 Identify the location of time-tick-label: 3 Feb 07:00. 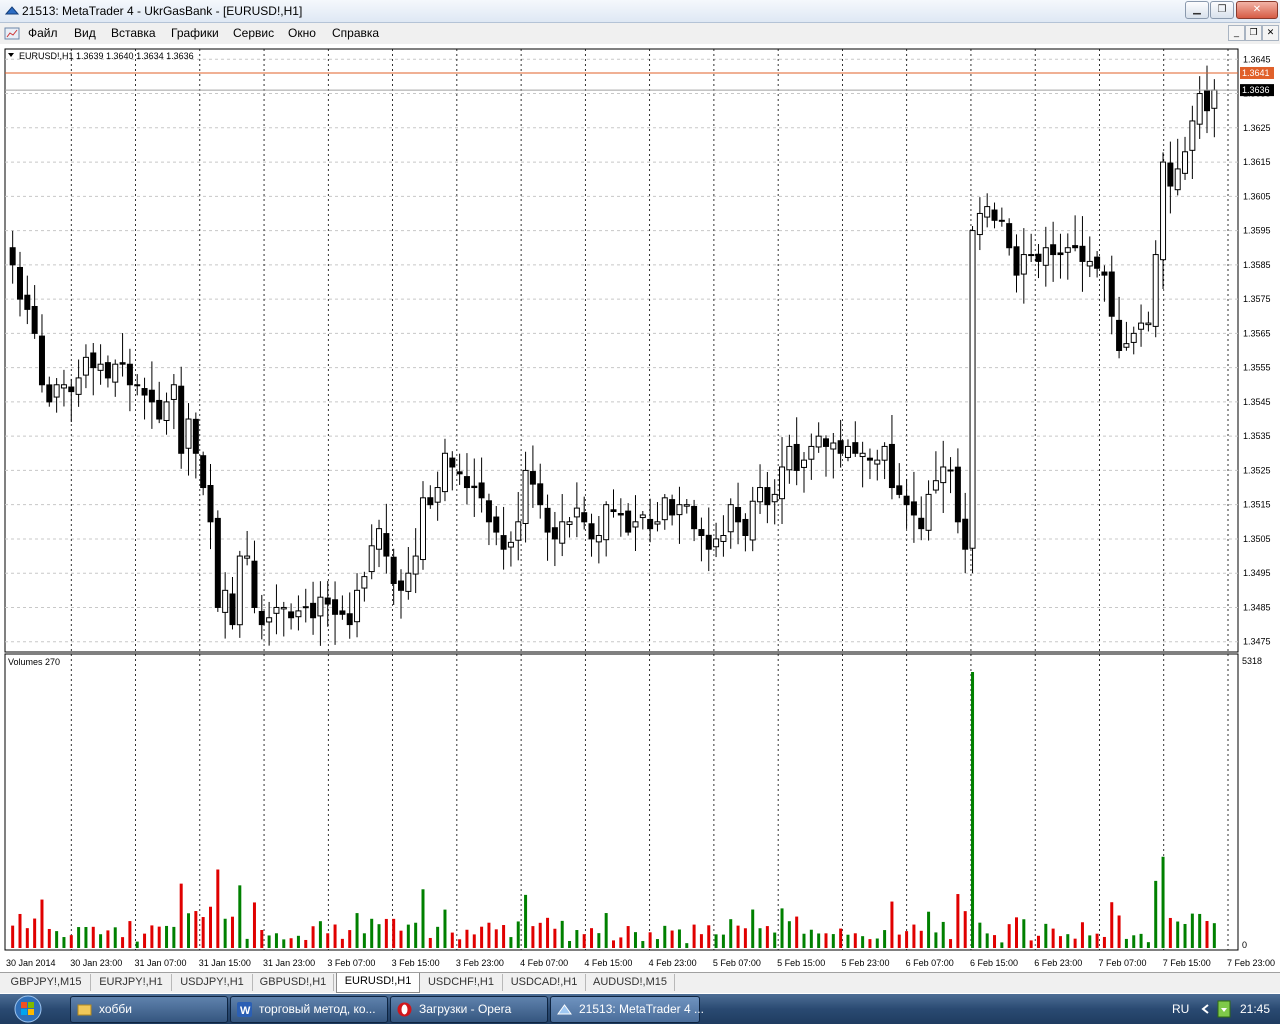
(351, 963).